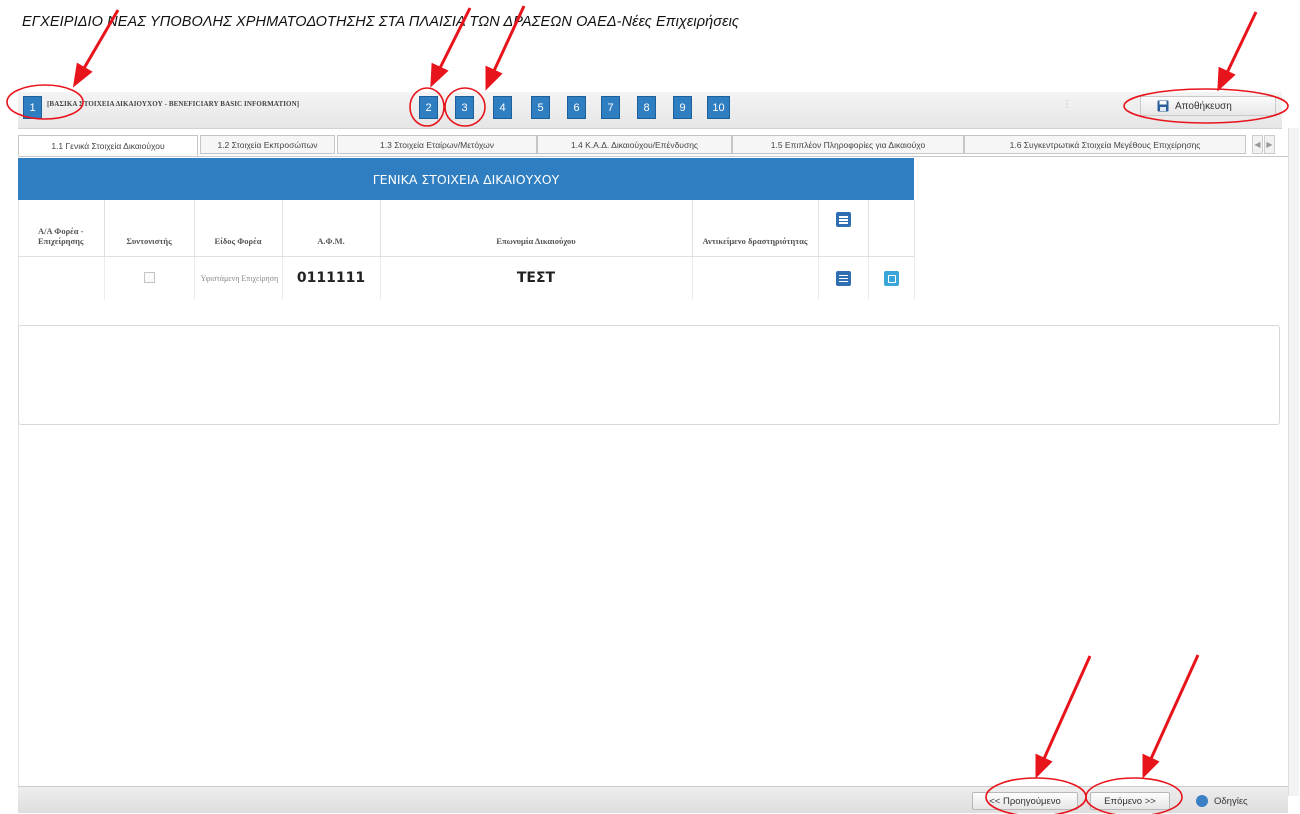 This screenshot has height=814, width=1300. I want to click on step-6-button: 6, so click(576, 107).